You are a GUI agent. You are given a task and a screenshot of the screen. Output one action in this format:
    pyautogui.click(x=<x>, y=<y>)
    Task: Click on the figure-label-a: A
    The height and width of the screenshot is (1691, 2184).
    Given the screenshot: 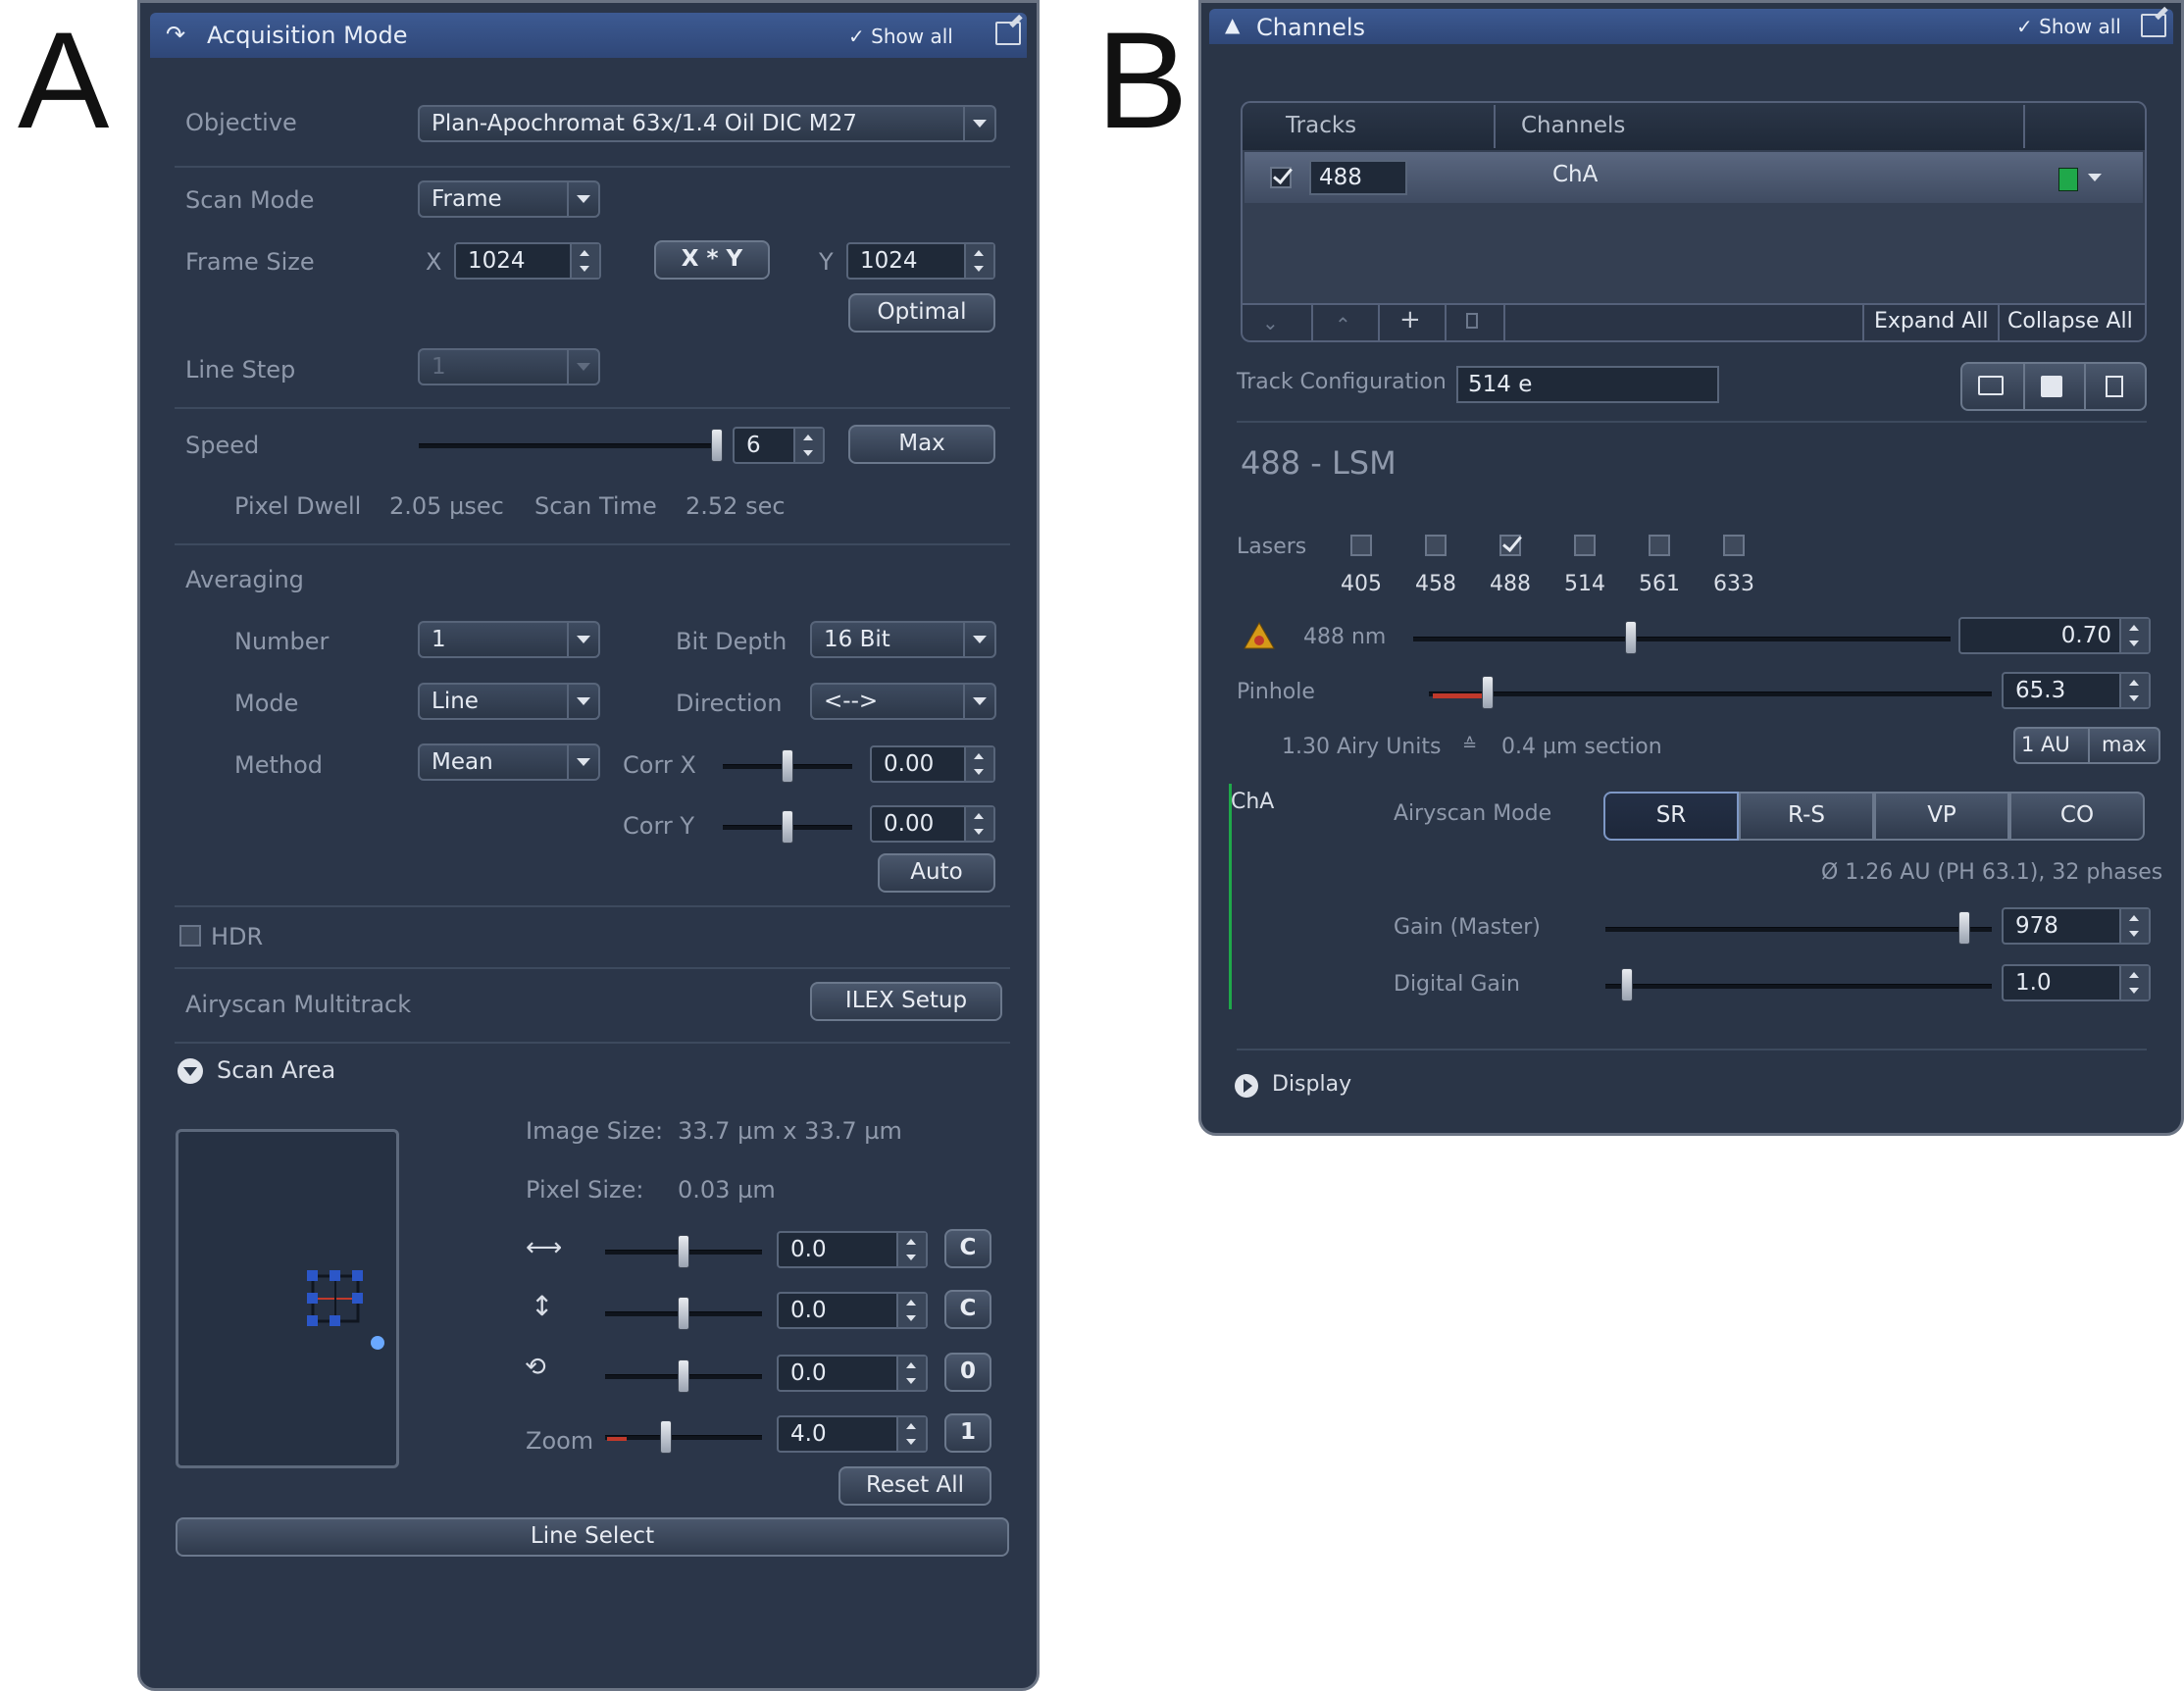 What is the action you would take?
    pyautogui.click(x=64, y=80)
    